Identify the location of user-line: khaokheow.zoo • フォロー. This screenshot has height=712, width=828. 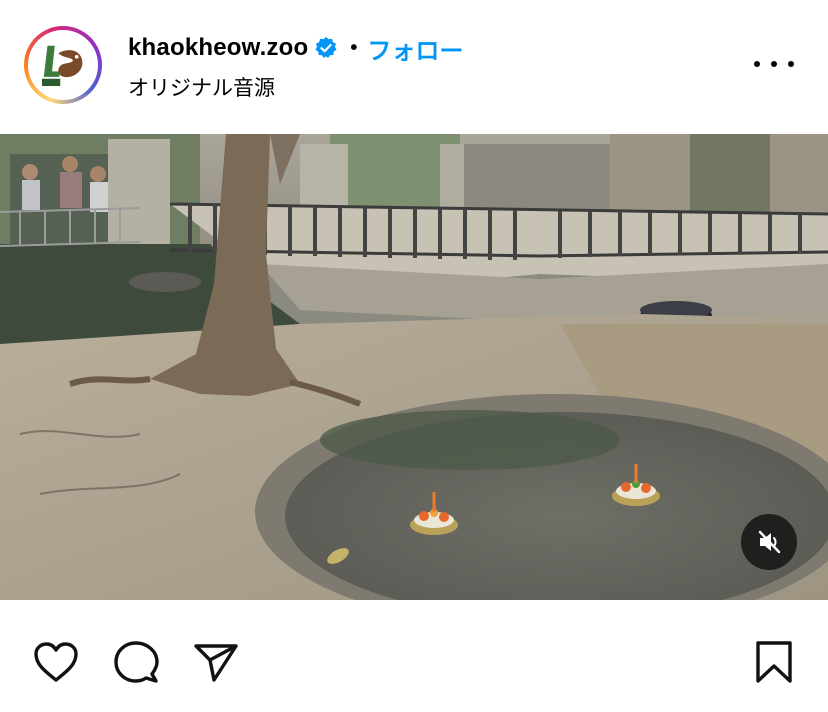
(295, 48).